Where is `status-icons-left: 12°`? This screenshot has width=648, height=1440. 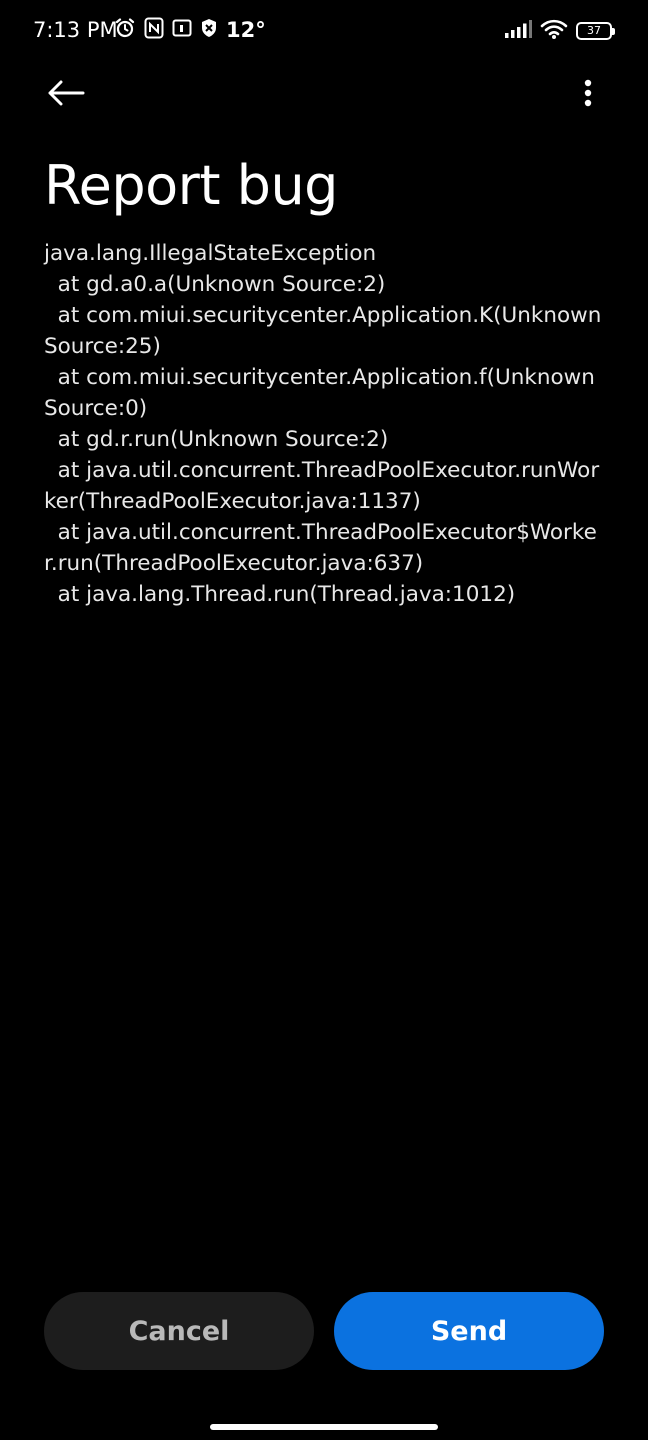
status-icons-left: 12° is located at coordinates (190, 30).